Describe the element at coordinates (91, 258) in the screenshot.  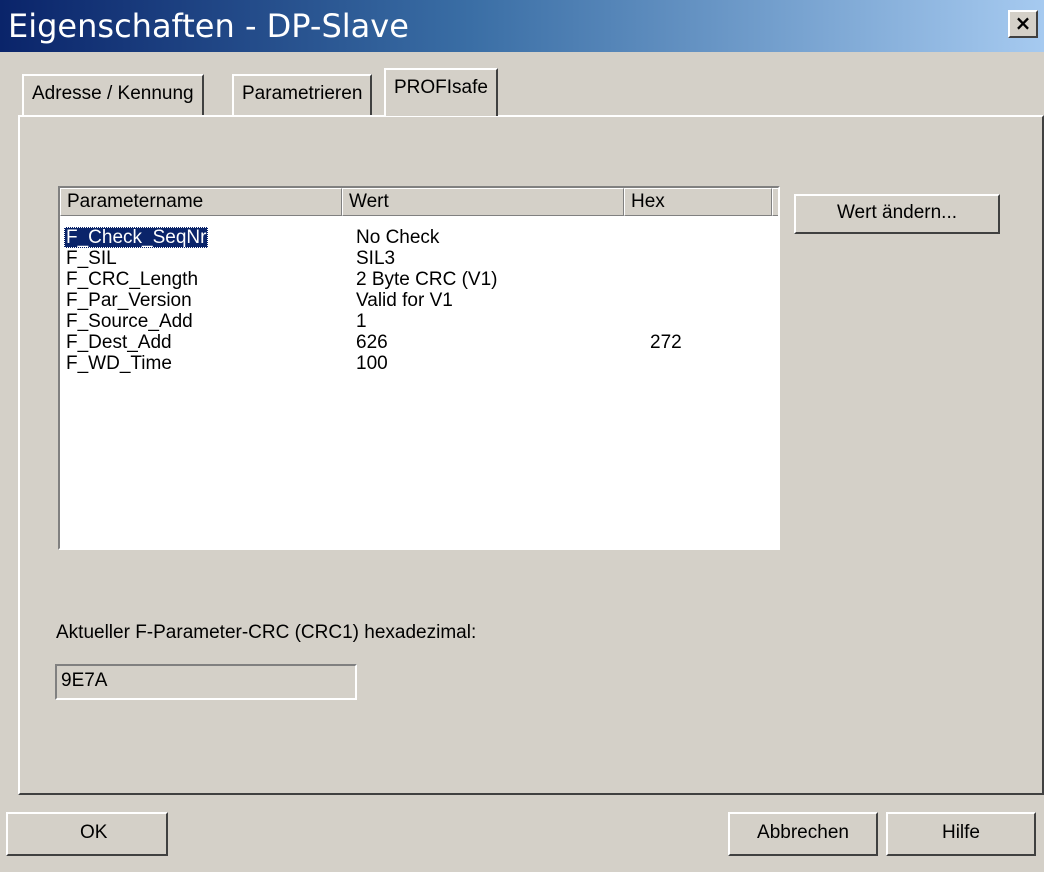
I see `cell-name: F_SIL` at that location.